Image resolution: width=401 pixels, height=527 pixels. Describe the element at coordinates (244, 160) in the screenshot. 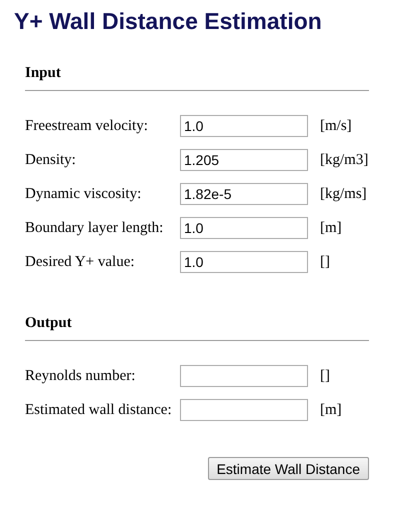

I see `input-field: 1.205` at that location.